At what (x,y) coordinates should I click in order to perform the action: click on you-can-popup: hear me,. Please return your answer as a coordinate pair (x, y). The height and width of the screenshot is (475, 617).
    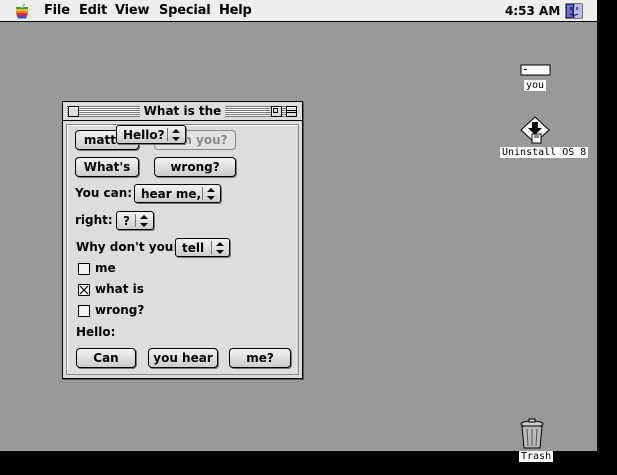
    Looking at the image, I should click on (177, 193).